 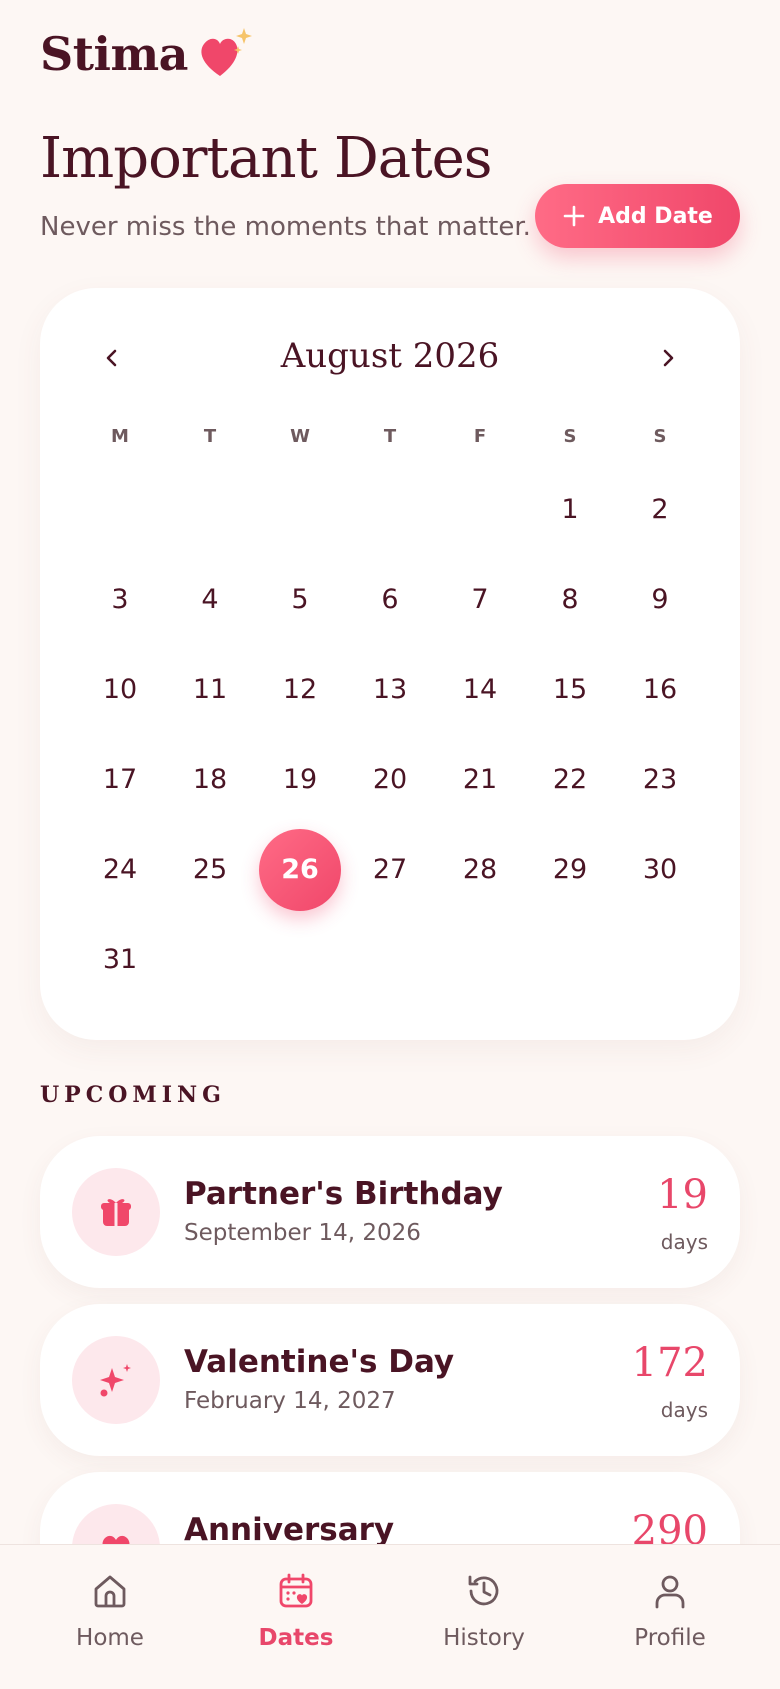 I want to click on calendar-day: 11, so click(x=210, y=690).